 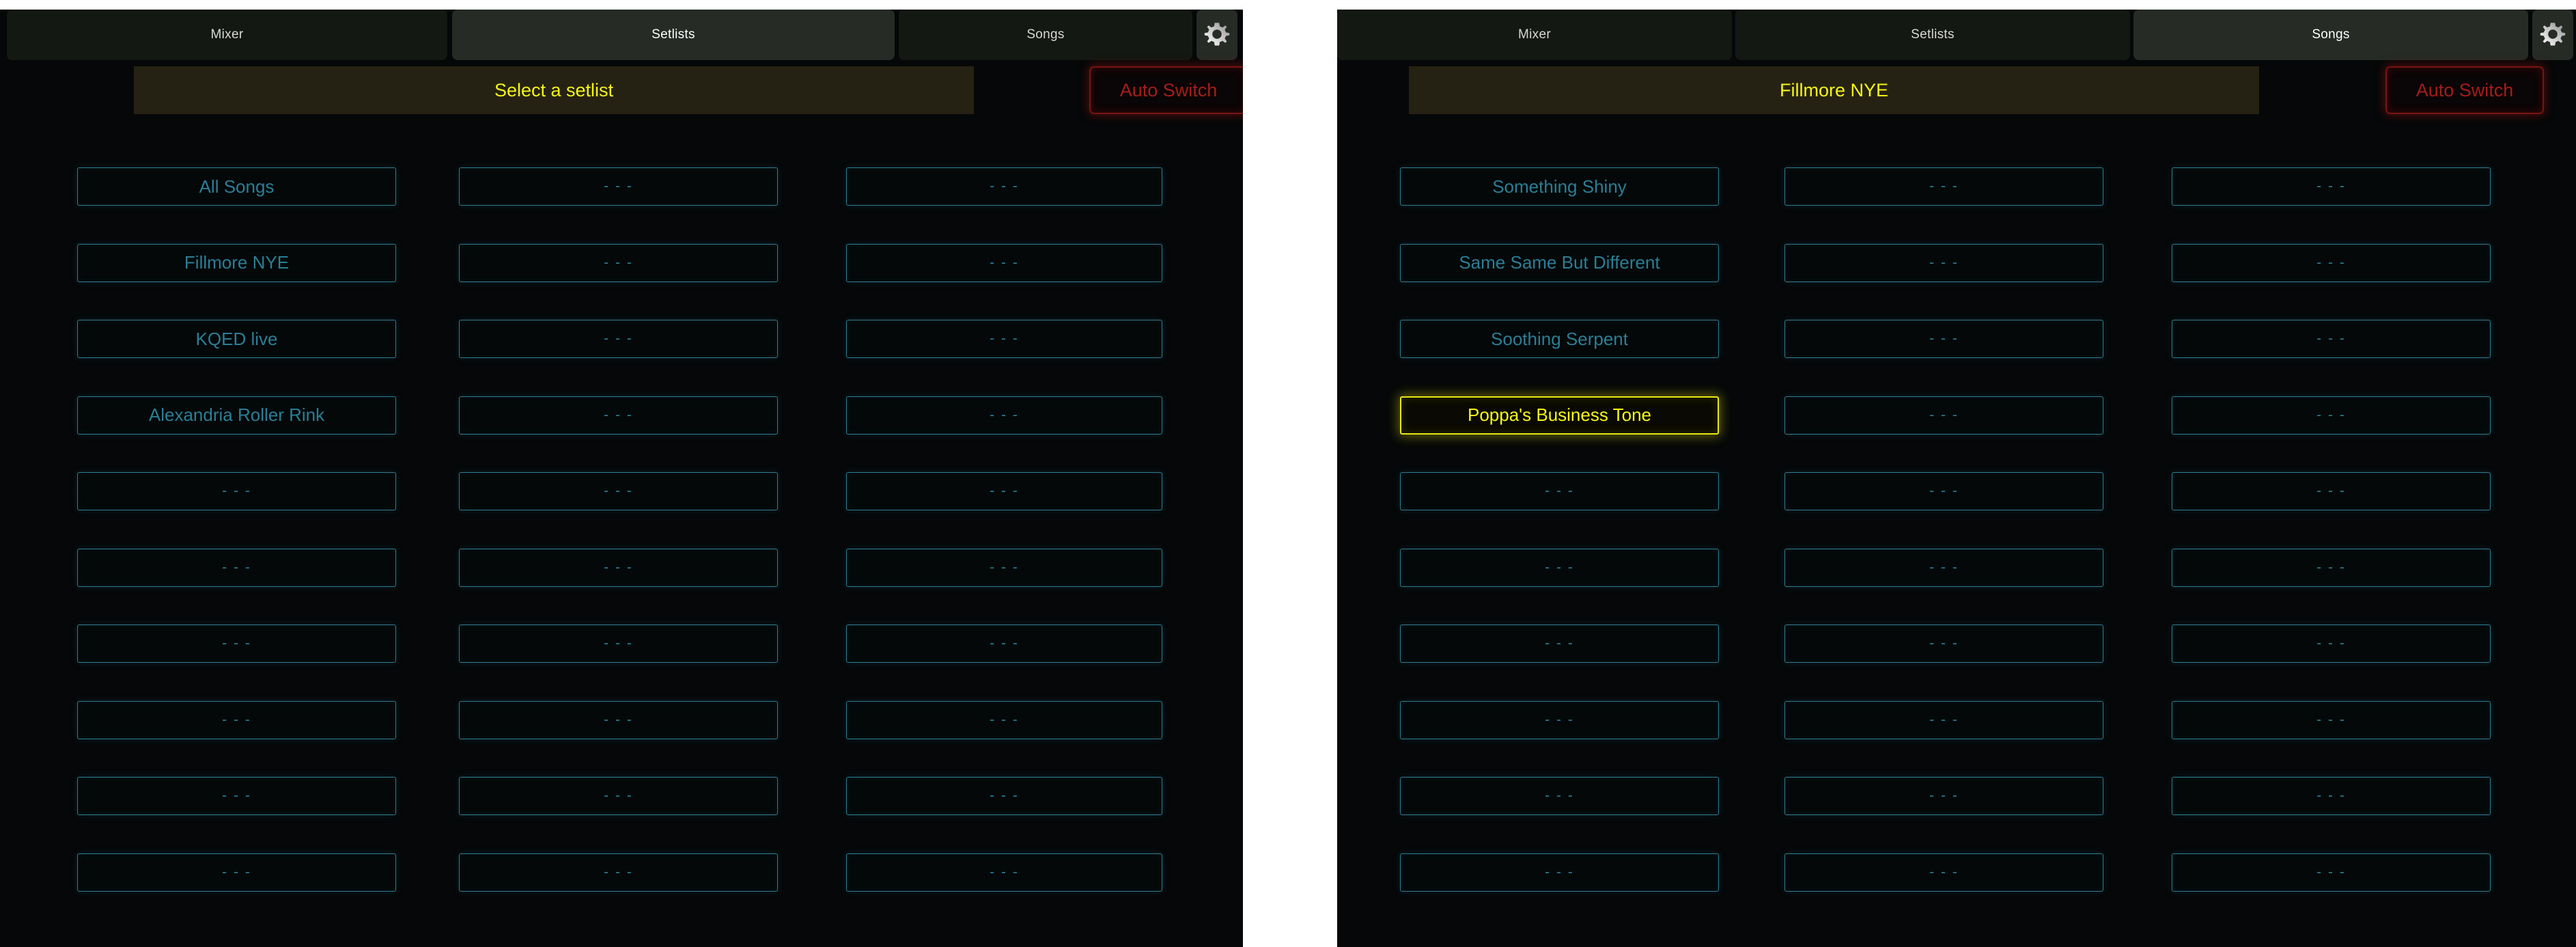 I want to click on grid-cell-label: KQED live, so click(x=236, y=339).